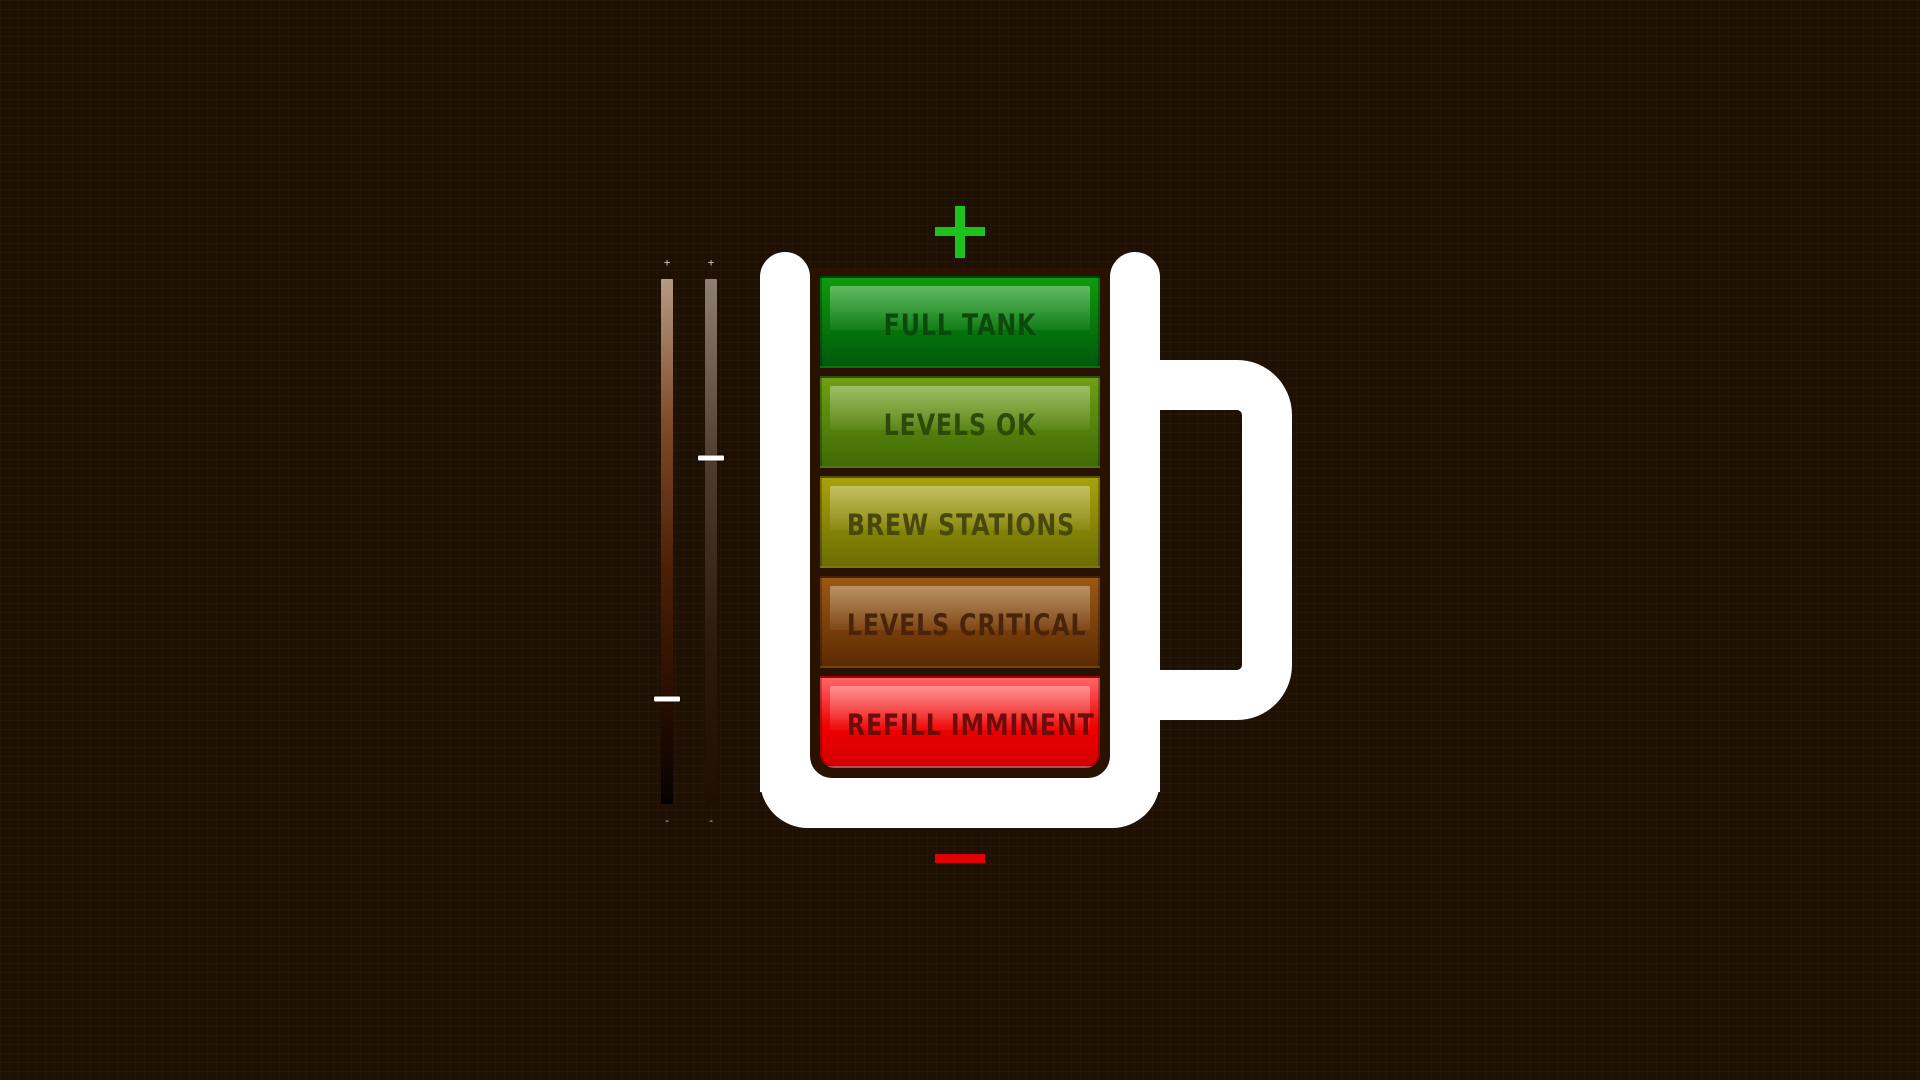 The width and height of the screenshot is (1920, 1080). I want to click on vertical-slider-right: + -, so click(711, 541).